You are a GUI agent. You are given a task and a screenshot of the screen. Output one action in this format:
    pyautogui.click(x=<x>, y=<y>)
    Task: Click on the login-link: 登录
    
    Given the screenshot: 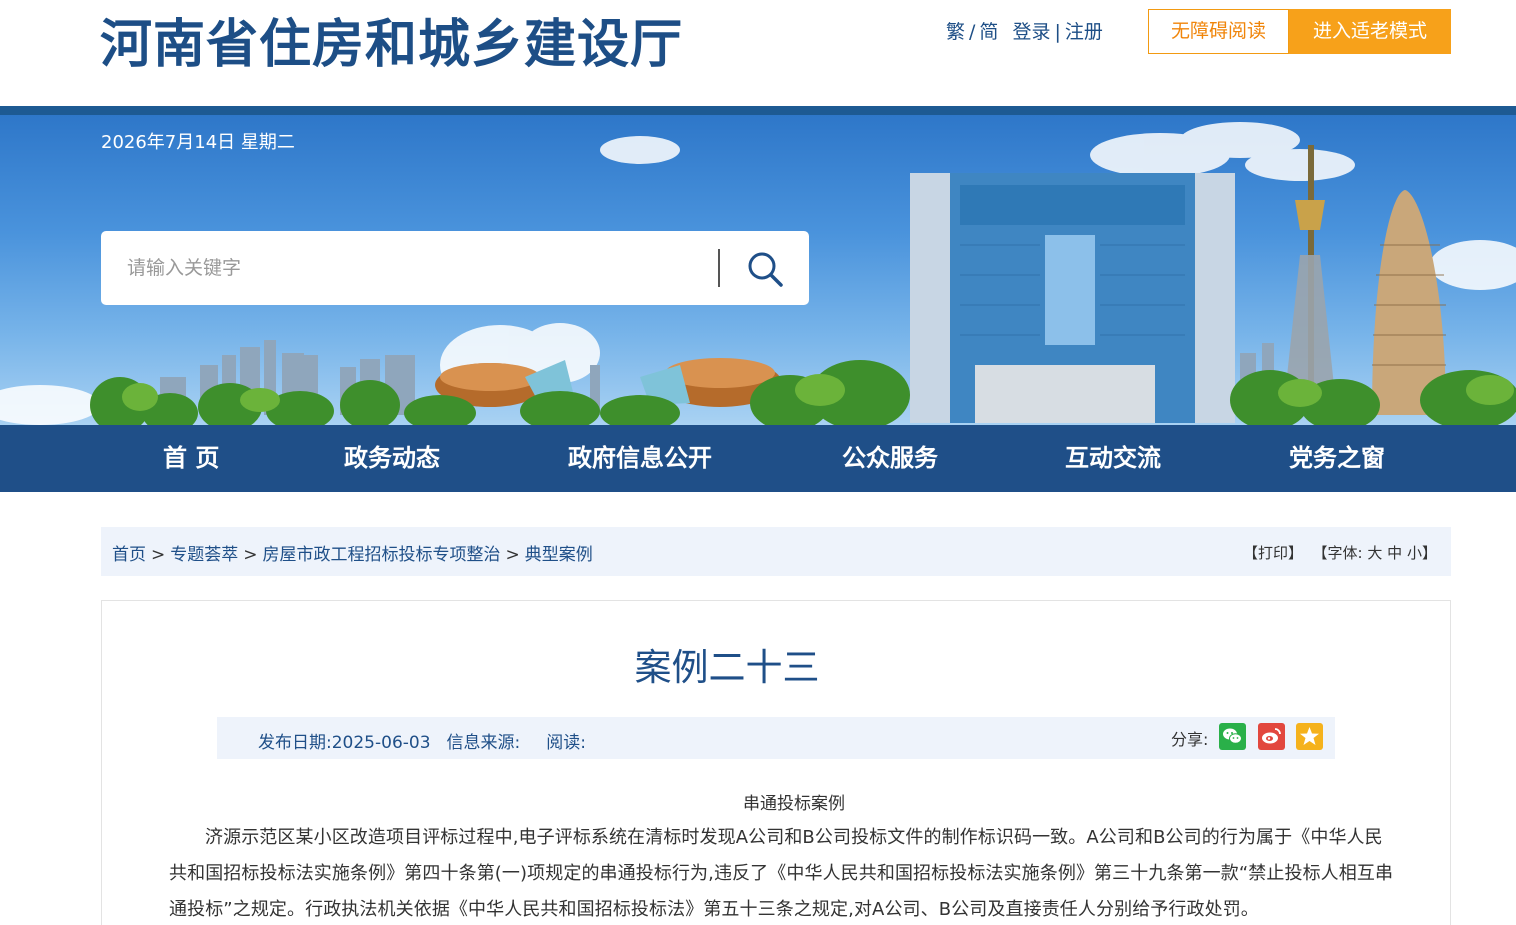 What is the action you would take?
    pyautogui.click(x=1031, y=32)
    